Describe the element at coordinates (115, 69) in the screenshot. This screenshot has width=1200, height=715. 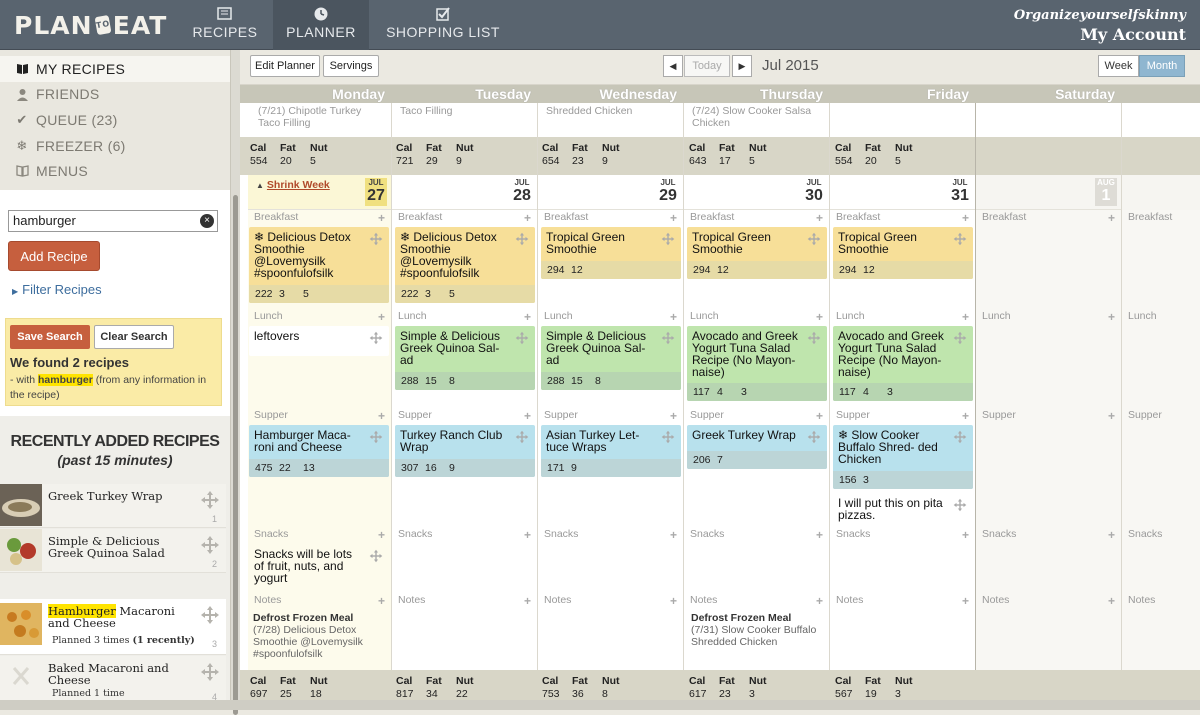
I see `sidebar-item-my-recipes: MY RECIPES` at that location.